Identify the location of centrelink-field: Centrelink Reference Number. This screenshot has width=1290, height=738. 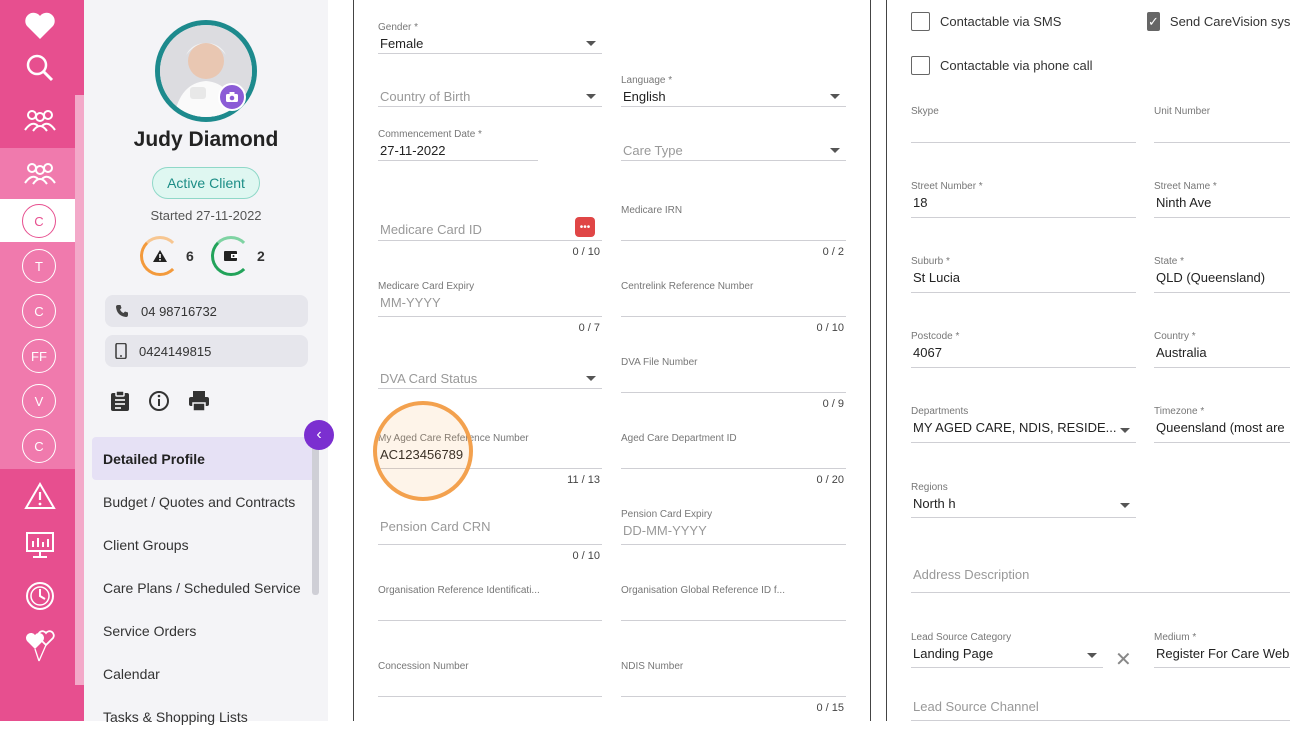
(733, 299).